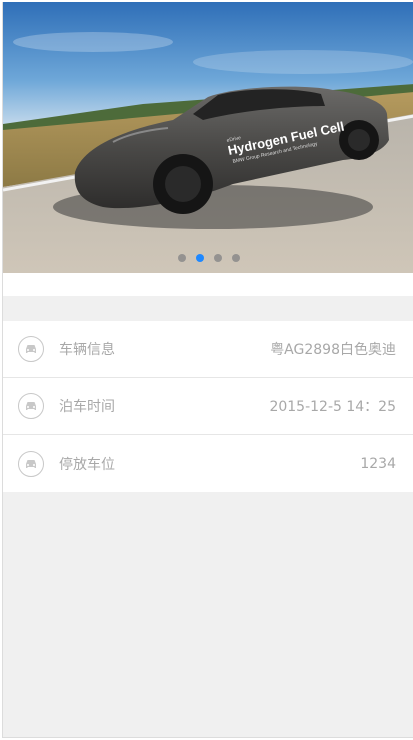 This screenshot has height=740, width=413. I want to click on parking-time-label: 泊车时间, so click(87, 407).